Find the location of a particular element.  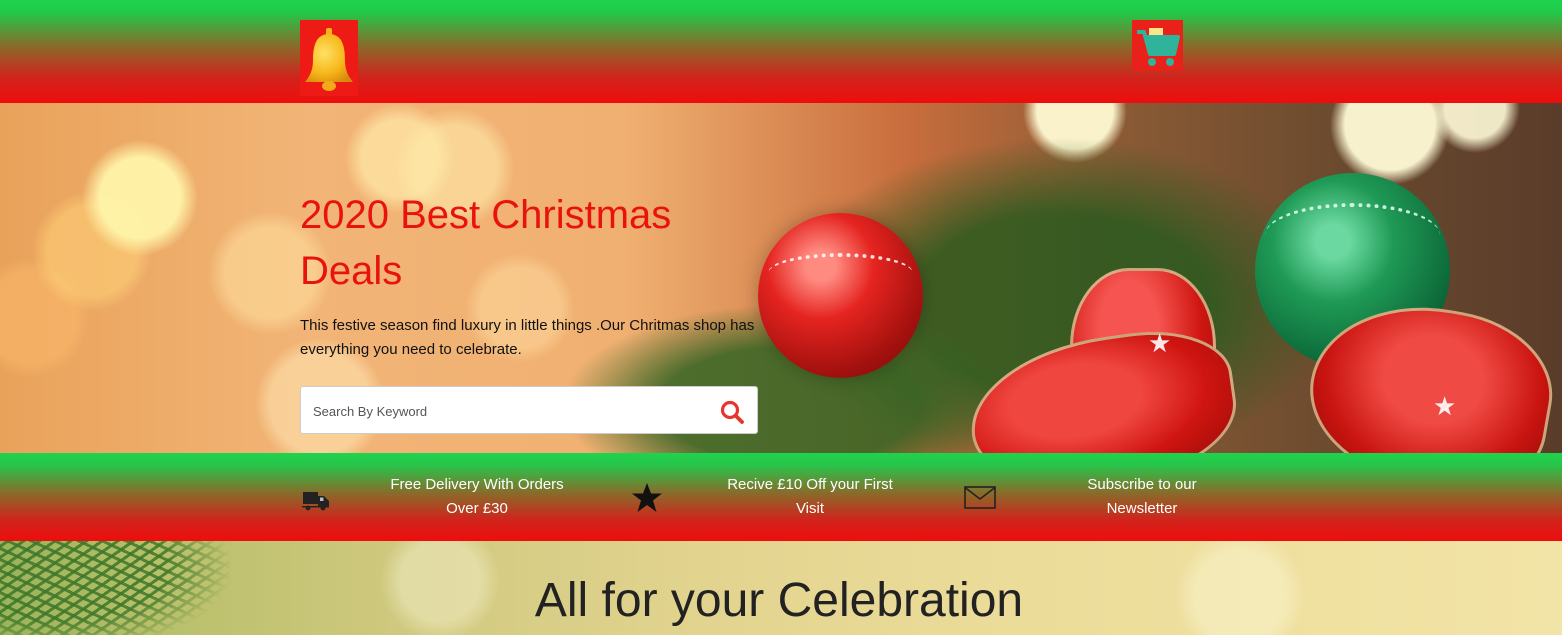

delivery-truck-icon is located at coordinates (316, 502).